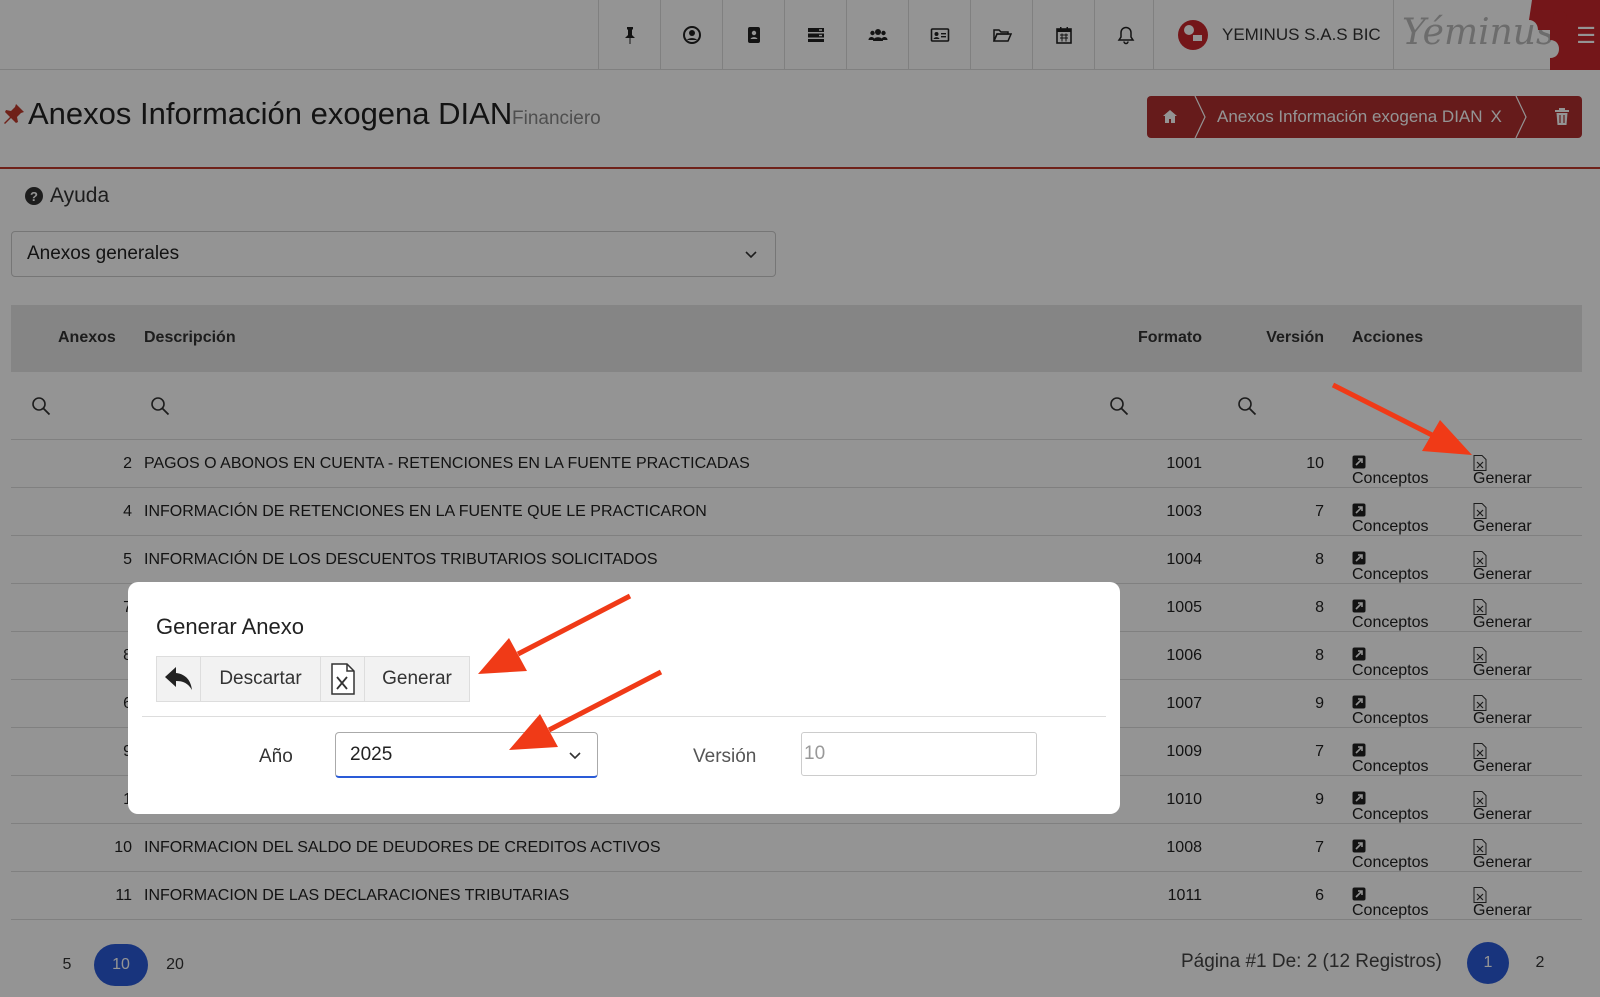 The image size is (1600, 997). I want to click on year-value: 2025, so click(371, 754).